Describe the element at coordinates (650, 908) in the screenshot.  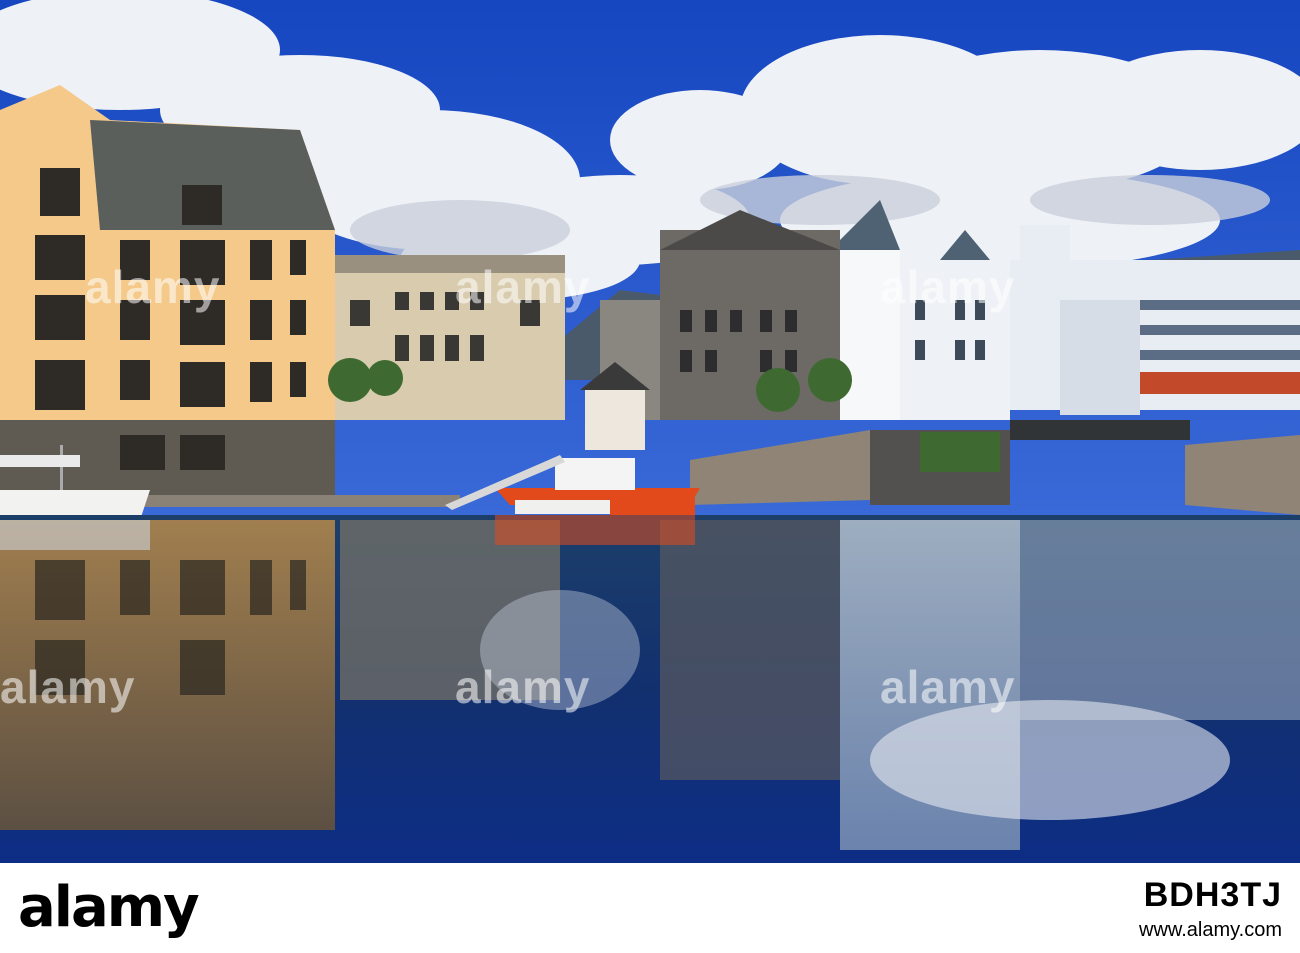
I see `footer-bar: alamy BDH3TJ www.alamy.com` at that location.